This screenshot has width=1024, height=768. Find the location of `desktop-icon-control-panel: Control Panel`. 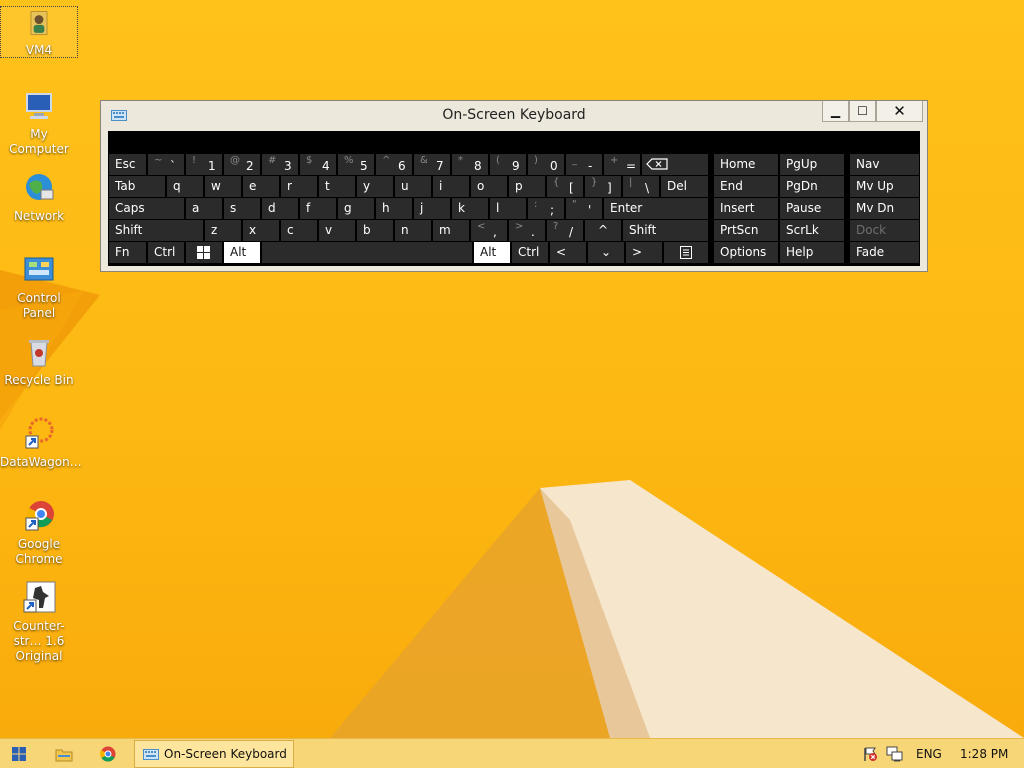

desktop-icon-control-panel: Control Panel is located at coordinates (39, 286).